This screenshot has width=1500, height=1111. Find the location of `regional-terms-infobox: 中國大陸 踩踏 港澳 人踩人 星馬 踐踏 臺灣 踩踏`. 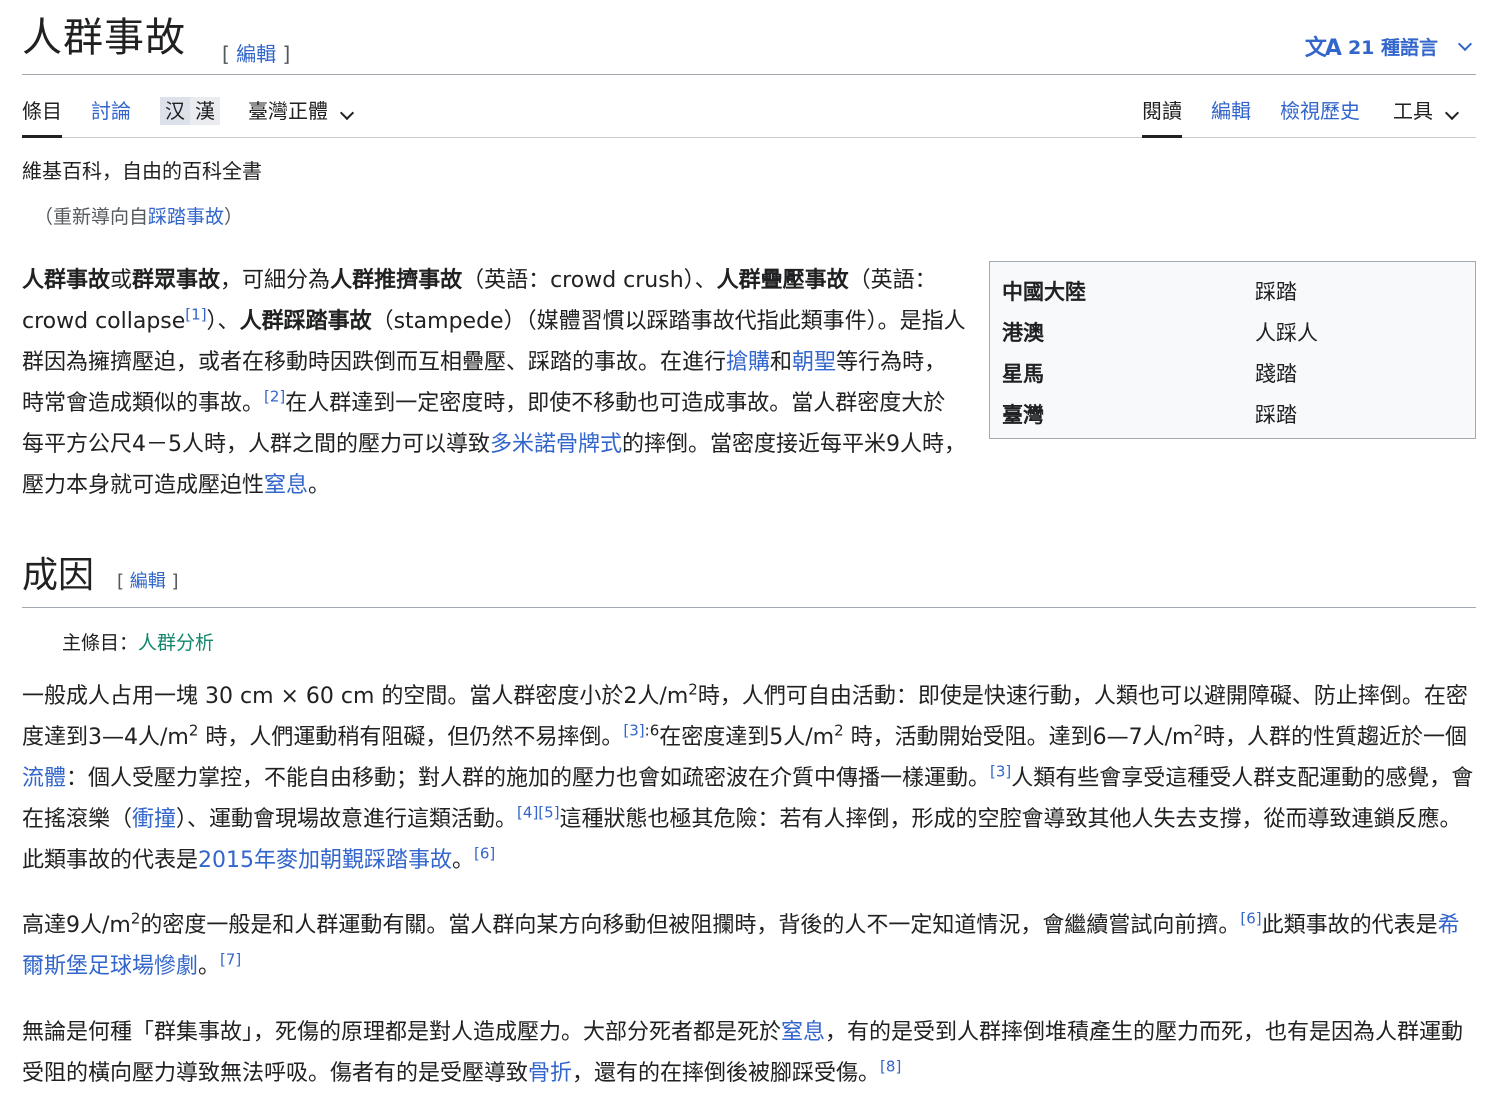

regional-terms-infobox: 中國大陸 踩踏 港澳 人踩人 星馬 踐踏 臺灣 踩踏 is located at coordinates (1232, 350).